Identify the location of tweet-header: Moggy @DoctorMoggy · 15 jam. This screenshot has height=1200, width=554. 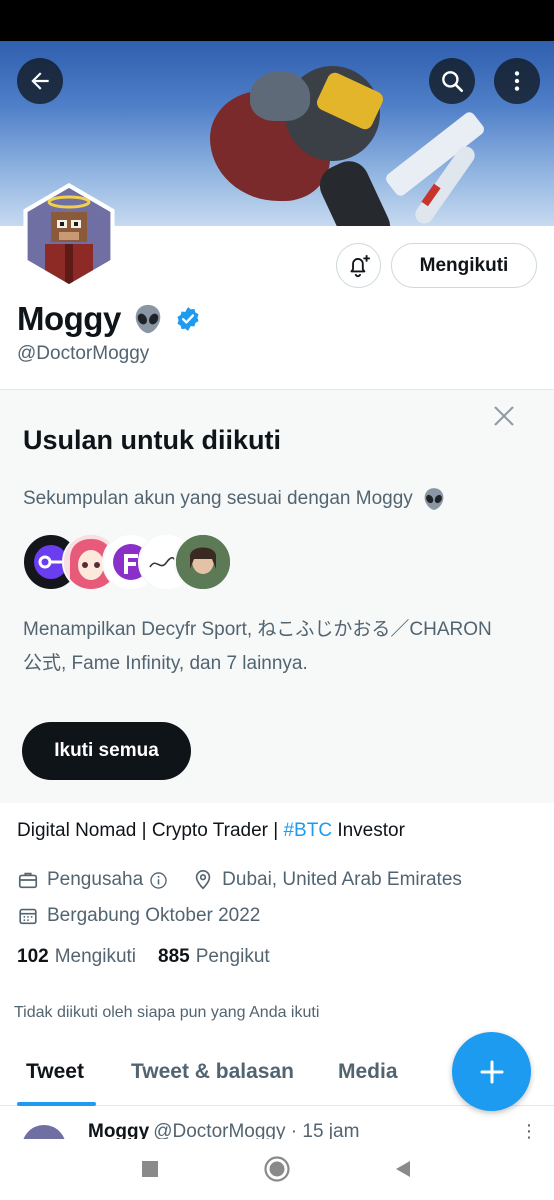
(223, 1130).